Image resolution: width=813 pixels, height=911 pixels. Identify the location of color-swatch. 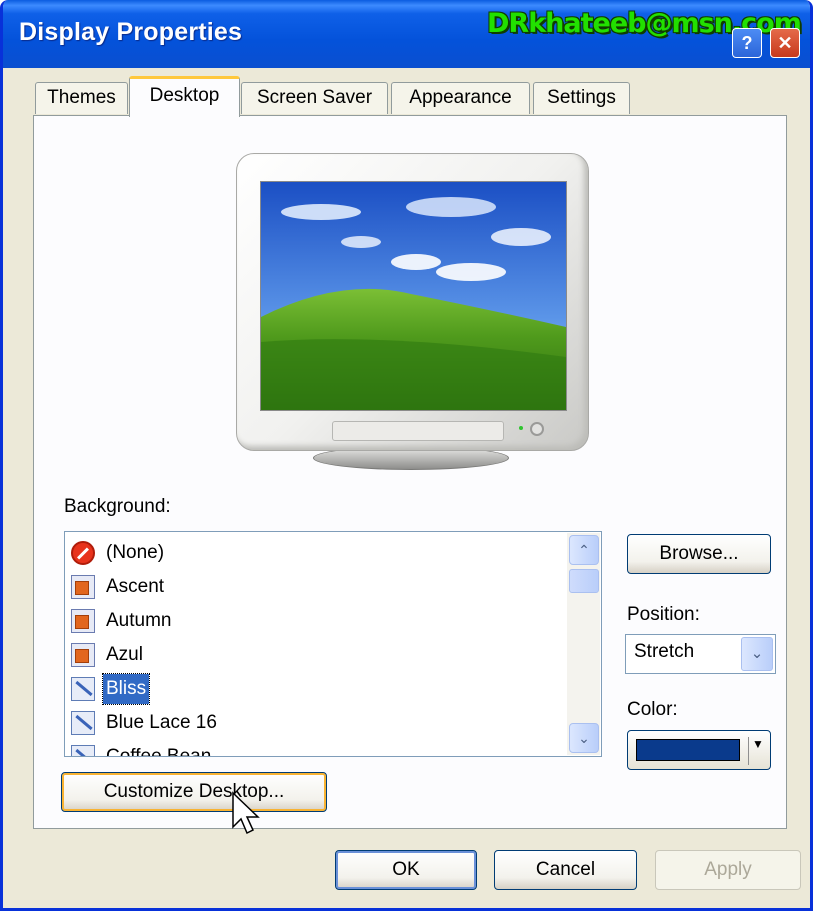
(688, 750).